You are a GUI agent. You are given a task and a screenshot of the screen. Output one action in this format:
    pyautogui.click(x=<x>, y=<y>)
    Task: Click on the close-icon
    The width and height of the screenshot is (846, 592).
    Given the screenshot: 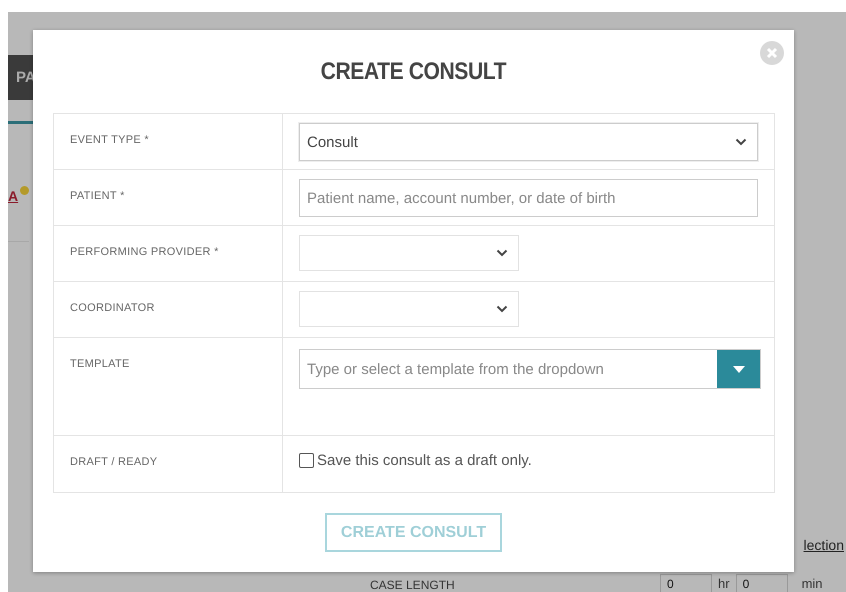 What is the action you would take?
    pyautogui.click(x=772, y=53)
    